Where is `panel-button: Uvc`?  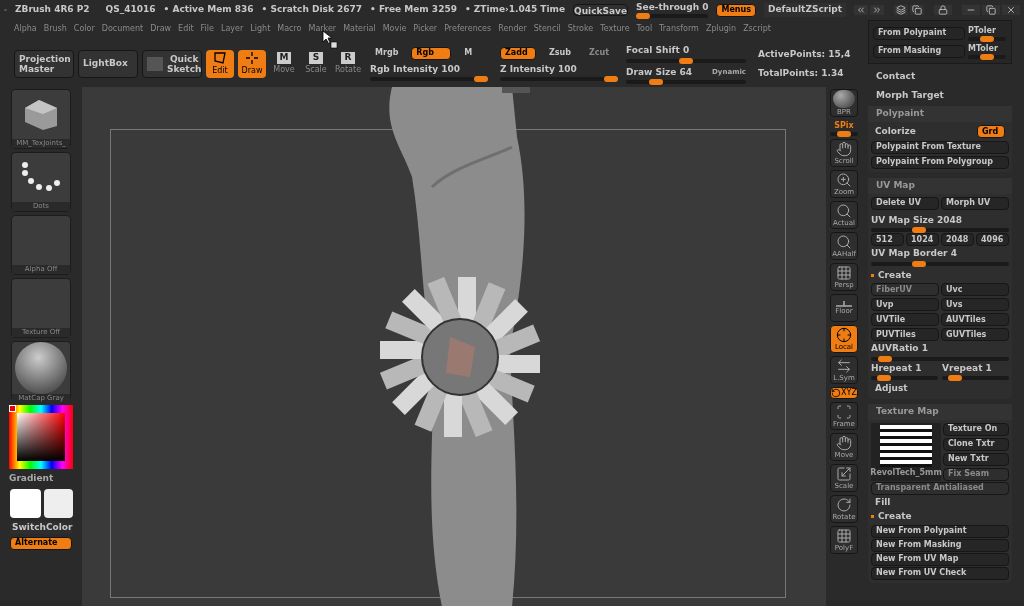 panel-button: Uvc is located at coordinates (975, 289).